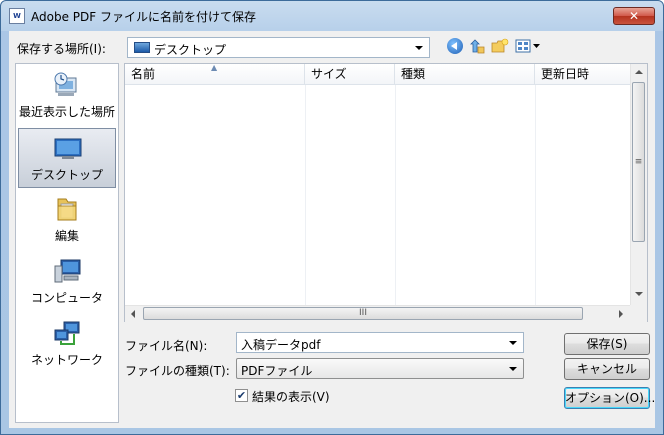 Image resolution: width=664 pixels, height=435 pixels. Describe the element at coordinates (363, 313) in the screenshot. I see `horizontal-scroll-thumb: III` at that location.